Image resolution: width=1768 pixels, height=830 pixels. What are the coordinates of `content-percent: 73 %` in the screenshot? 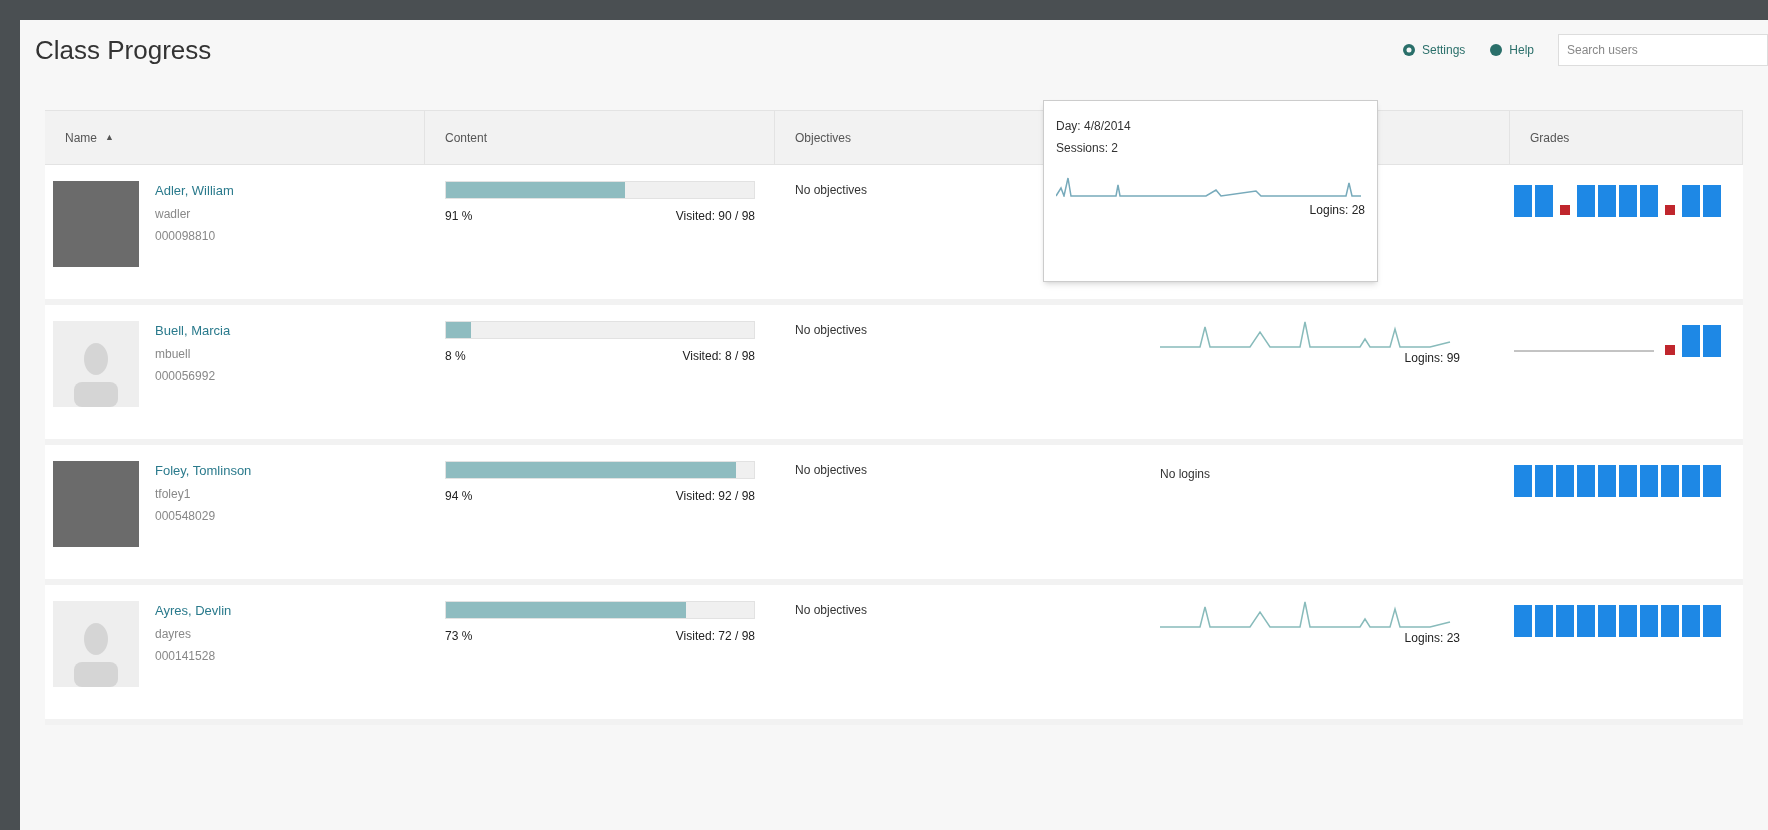 It's located at (459, 636).